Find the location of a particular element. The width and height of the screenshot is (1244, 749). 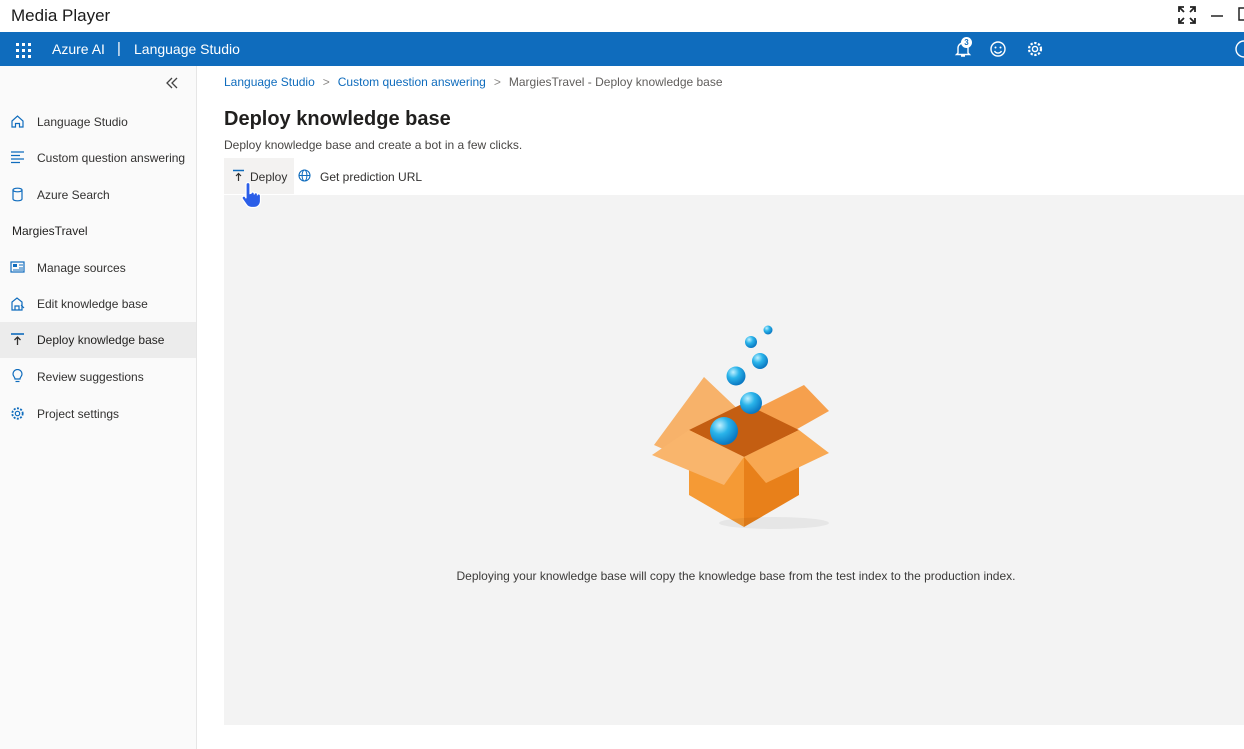

database-icon is located at coordinates (17, 194).